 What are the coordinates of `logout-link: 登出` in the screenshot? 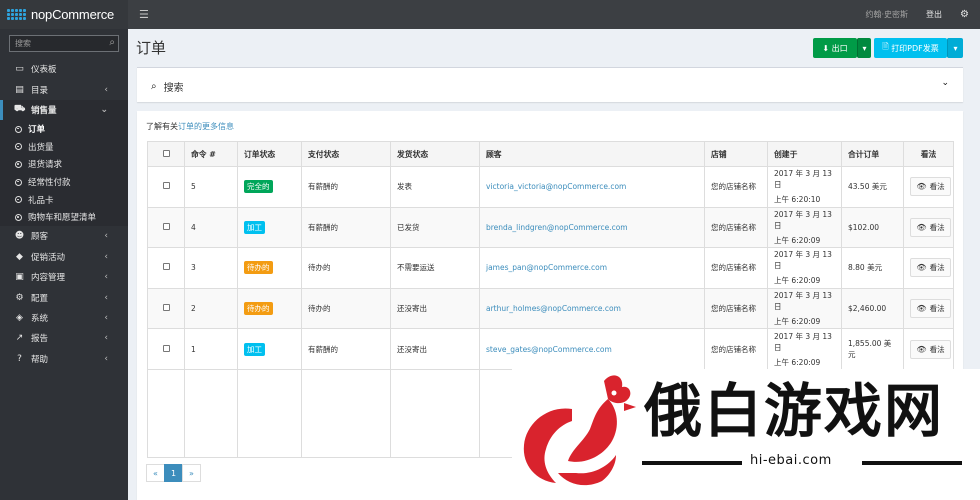 It's located at (934, 14).